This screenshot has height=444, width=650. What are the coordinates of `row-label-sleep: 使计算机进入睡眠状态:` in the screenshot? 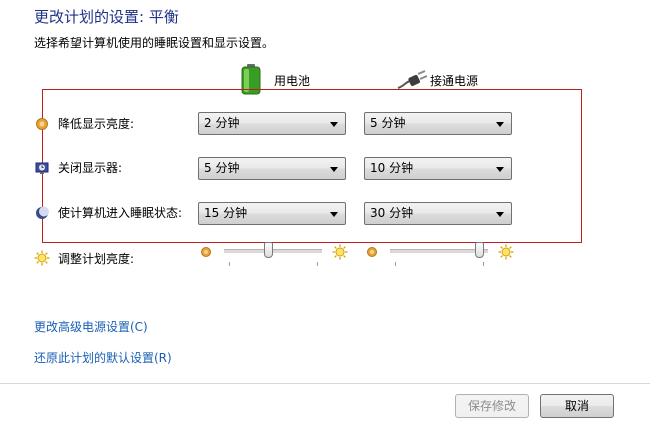 It's located at (120, 213).